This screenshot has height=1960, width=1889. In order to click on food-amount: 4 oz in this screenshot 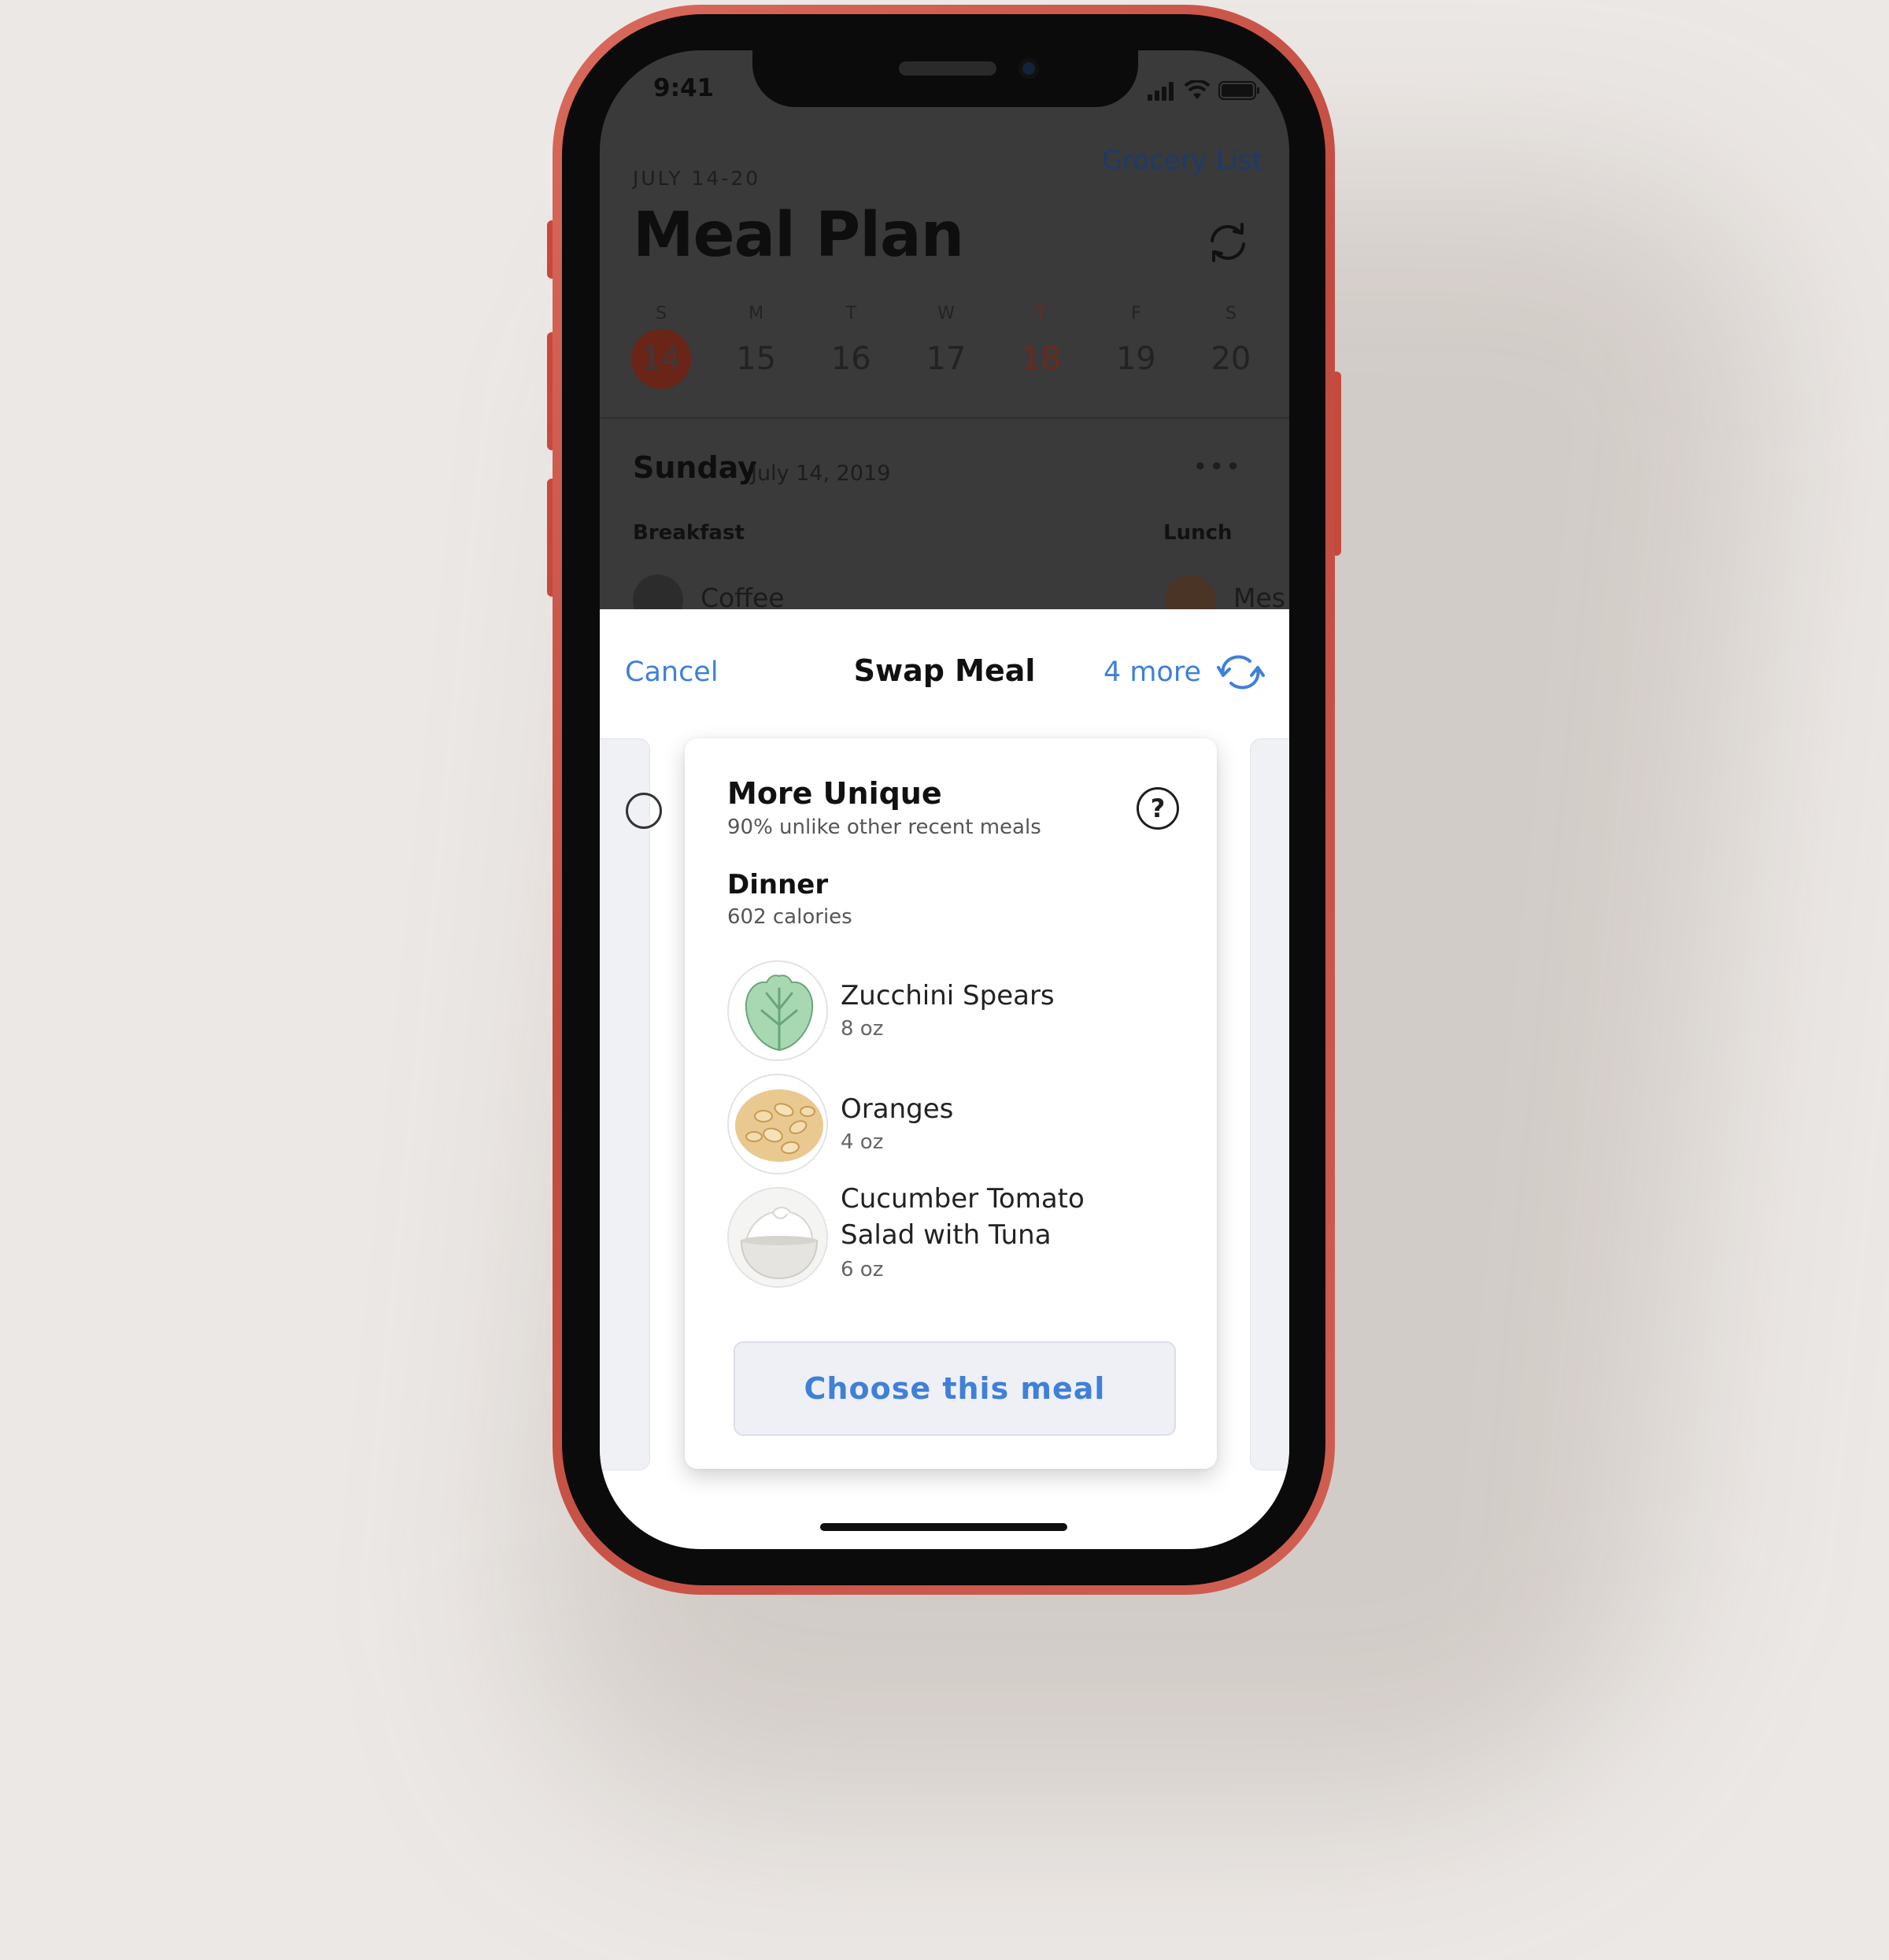, I will do `click(862, 1142)`.